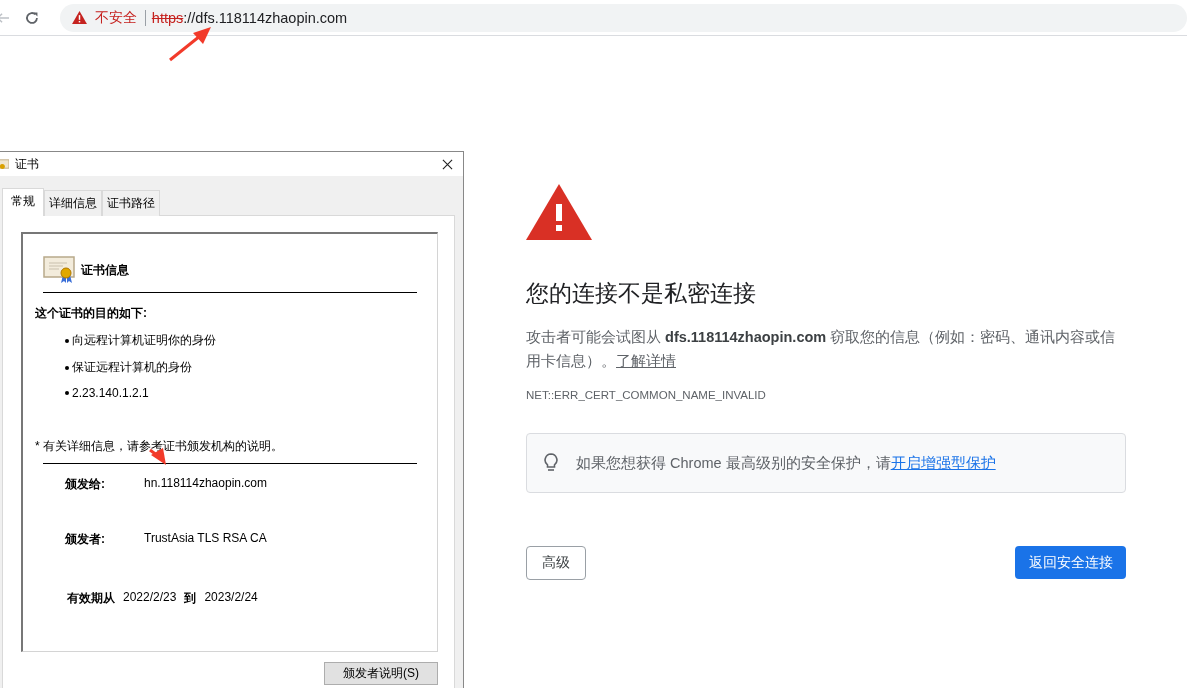  What do you see at coordinates (205, 539) in the screenshot?
I see `field-value: TrustAsia TLS RSA CA` at bounding box center [205, 539].